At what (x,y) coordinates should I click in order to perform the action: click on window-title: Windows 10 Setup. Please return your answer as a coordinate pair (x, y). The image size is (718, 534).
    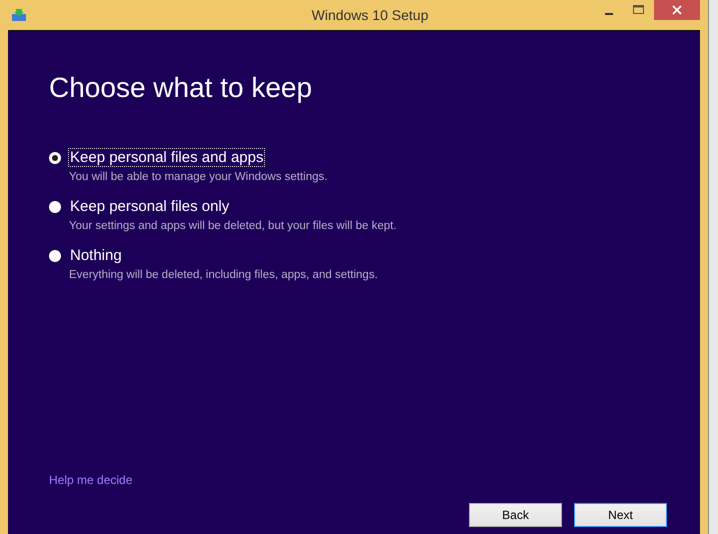
    Looking at the image, I should click on (369, 15).